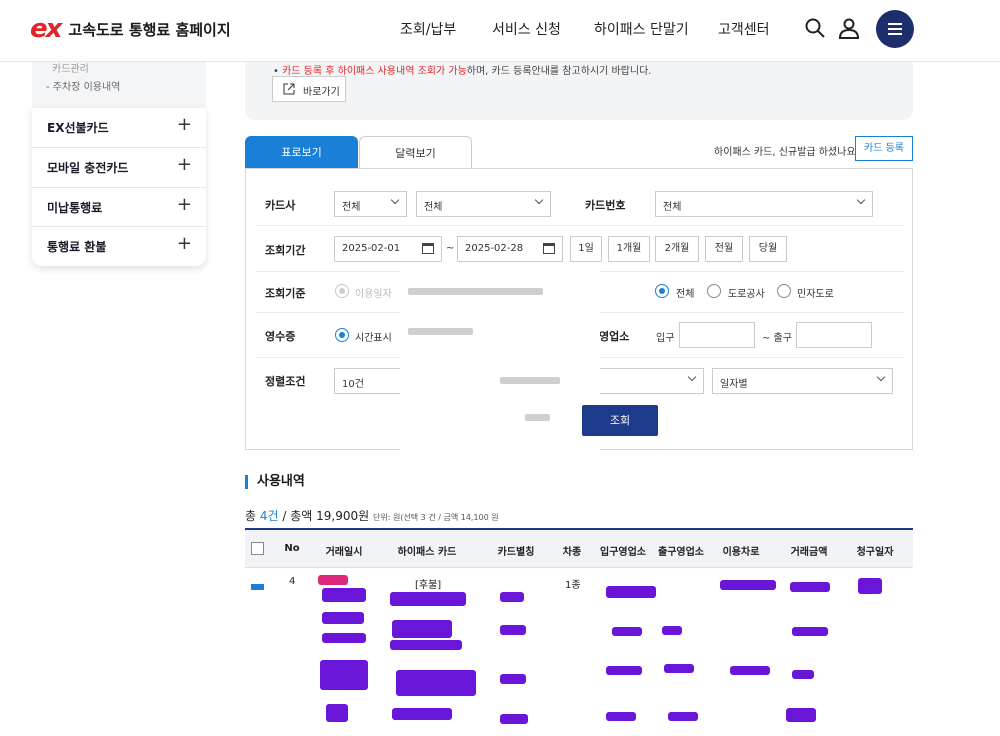 The width and height of the screenshot is (1000, 736). Describe the element at coordinates (388, 249) in the screenshot. I see `date-from-input: 2025-02-01` at that location.